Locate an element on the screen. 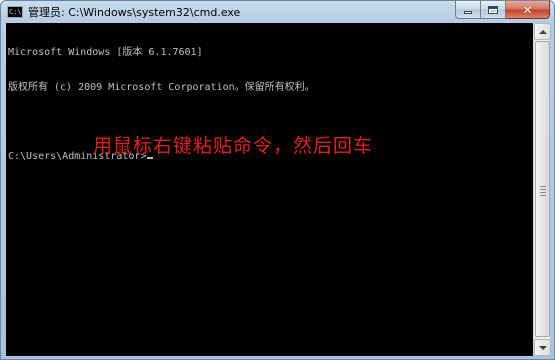 The height and width of the screenshot is (360, 555). scroll-down-button is located at coordinates (542, 347).